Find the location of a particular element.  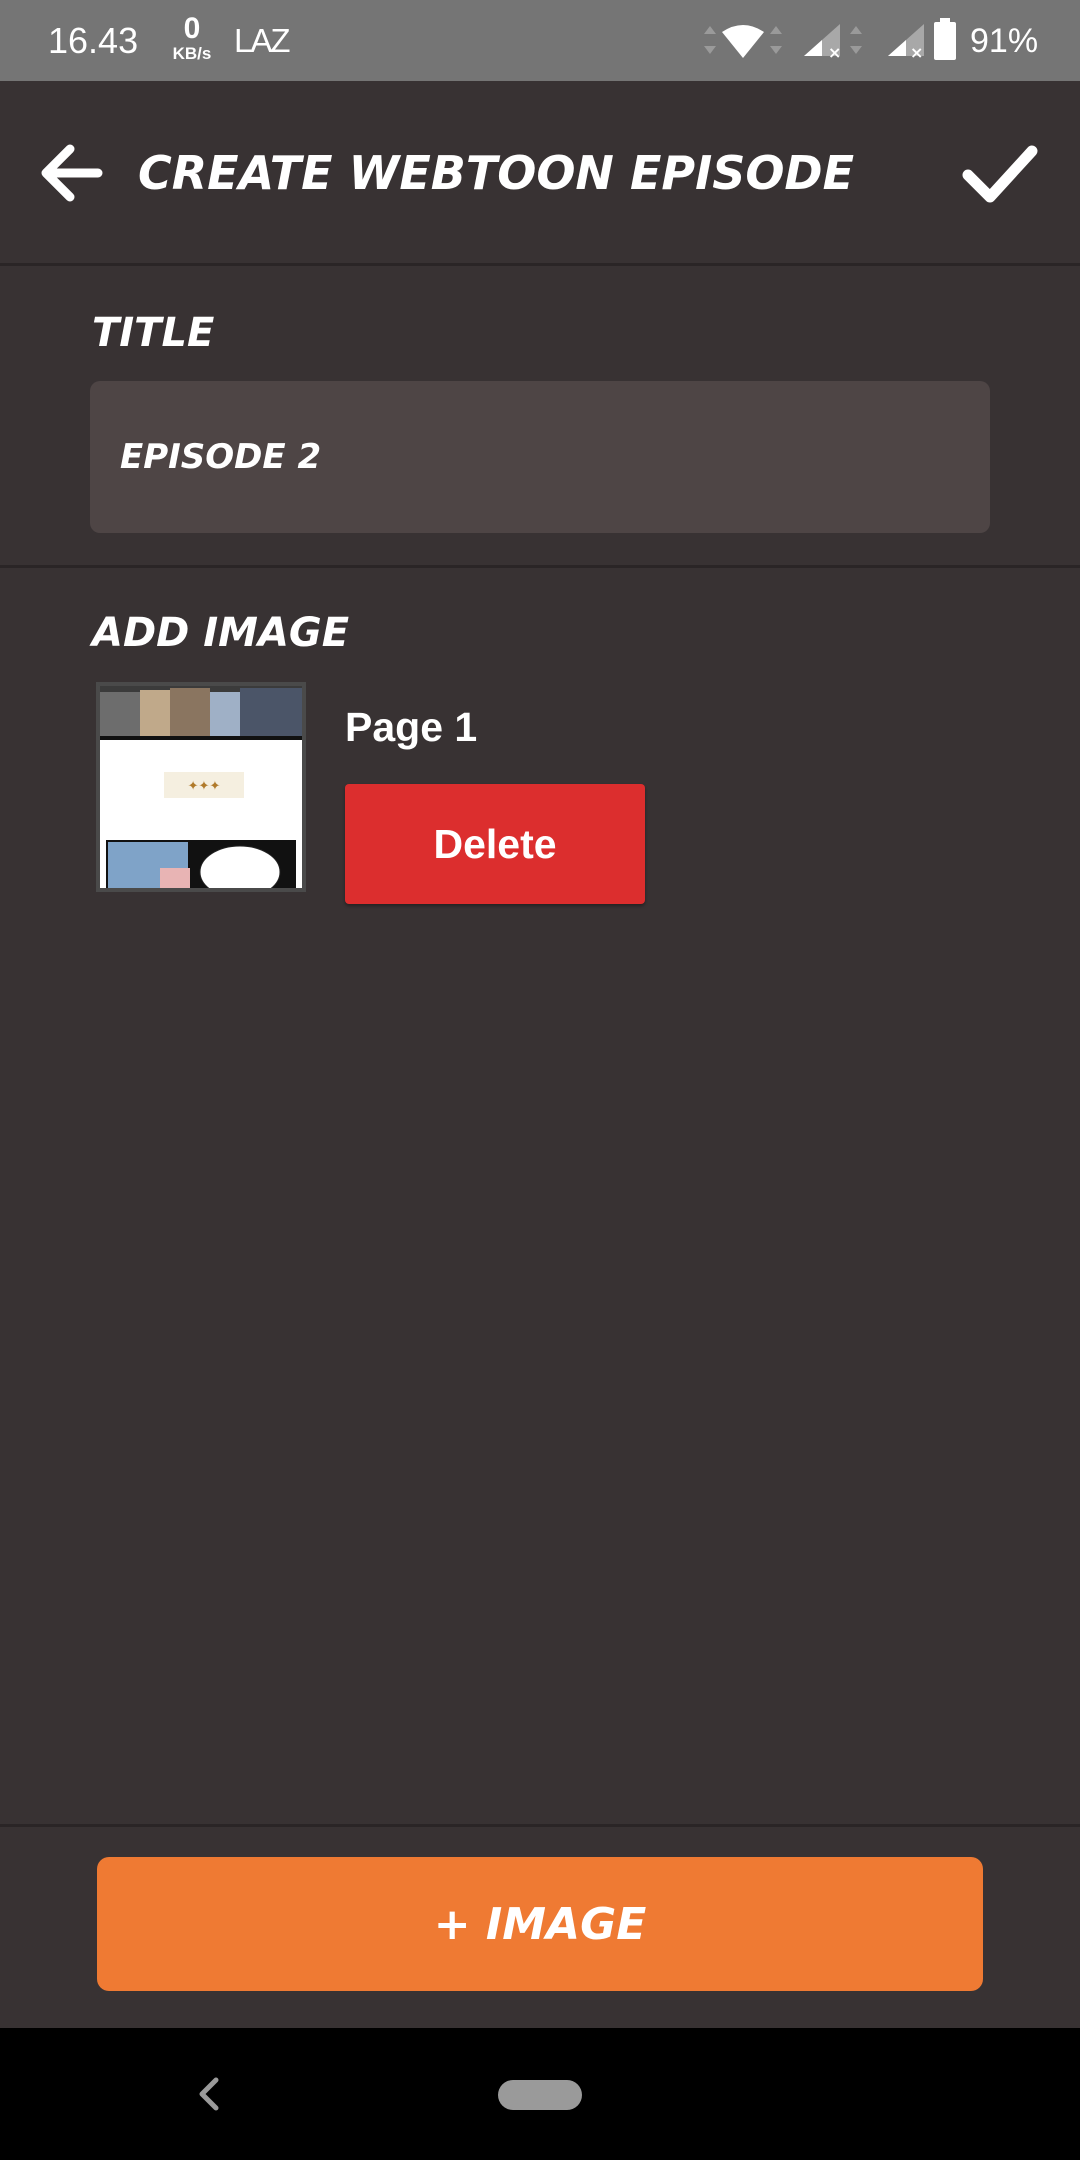

page-thumbnail: ✦✦✦ is located at coordinates (201, 787).